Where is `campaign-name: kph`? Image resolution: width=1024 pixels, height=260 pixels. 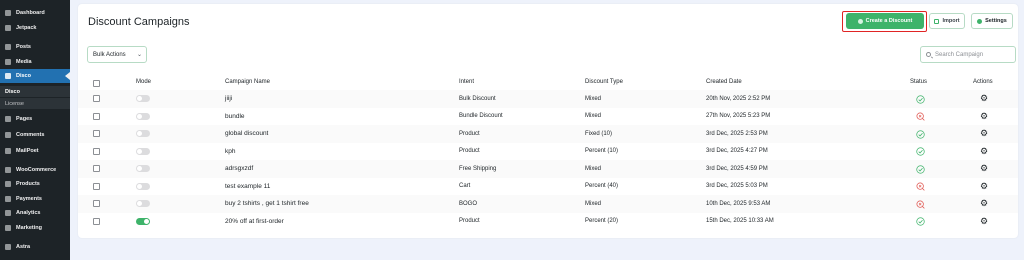
campaign-name: kph is located at coordinates (230, 151).